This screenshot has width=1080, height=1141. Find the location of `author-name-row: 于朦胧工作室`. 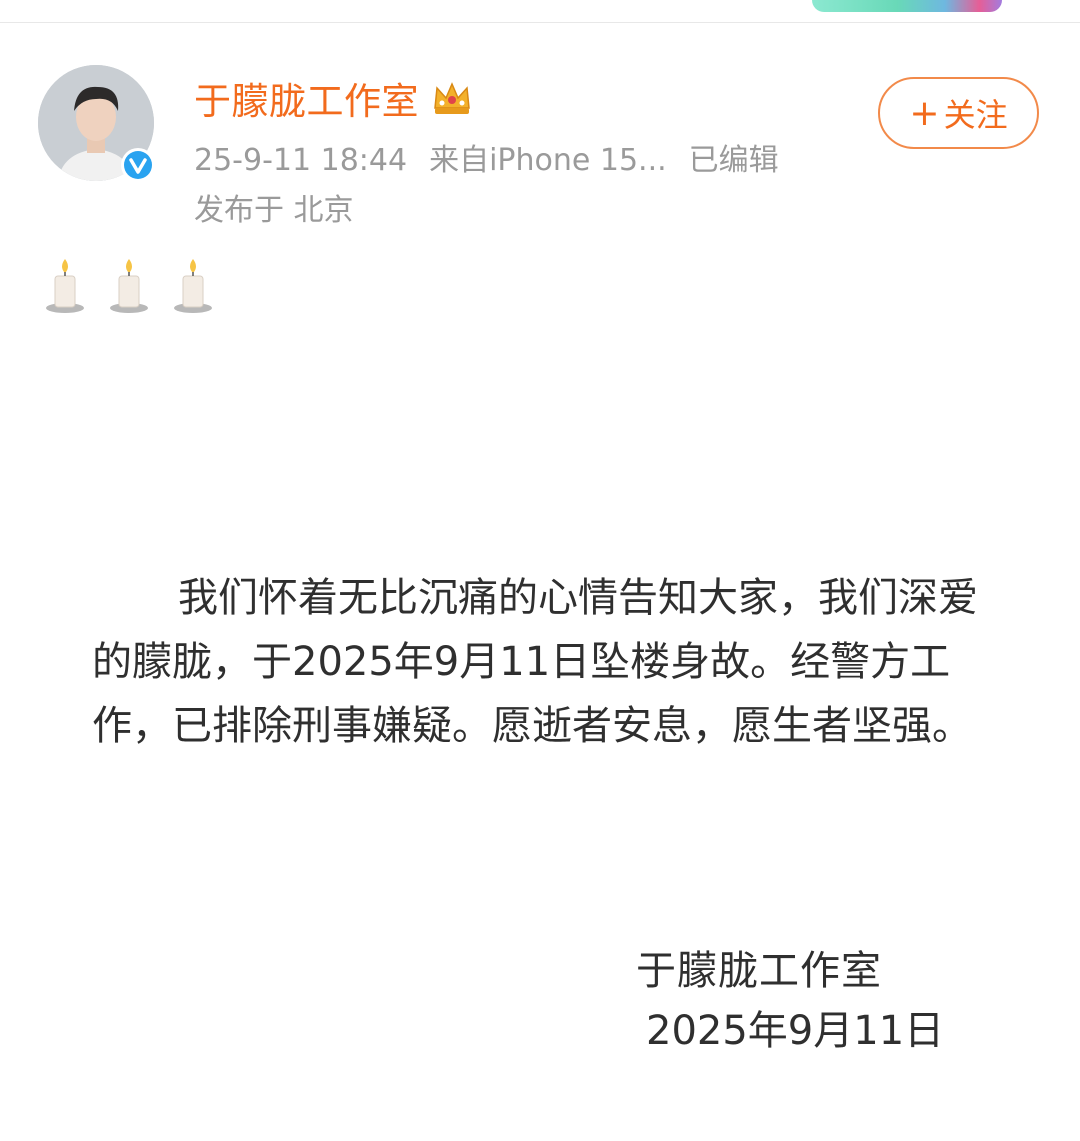

author-name-row: 于朦胧工作室 is located at coordinates (333, 98).